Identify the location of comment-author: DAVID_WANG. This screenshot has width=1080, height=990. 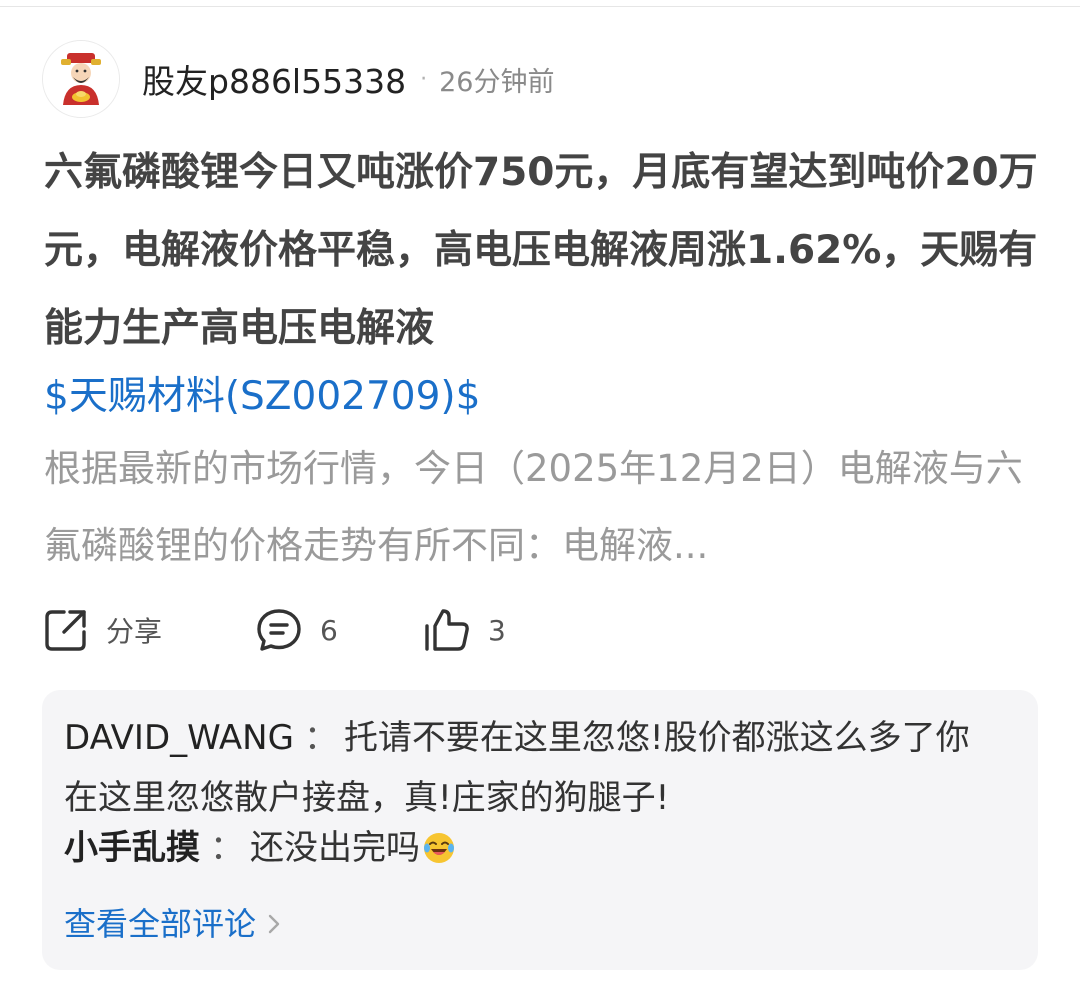
(179, 738).